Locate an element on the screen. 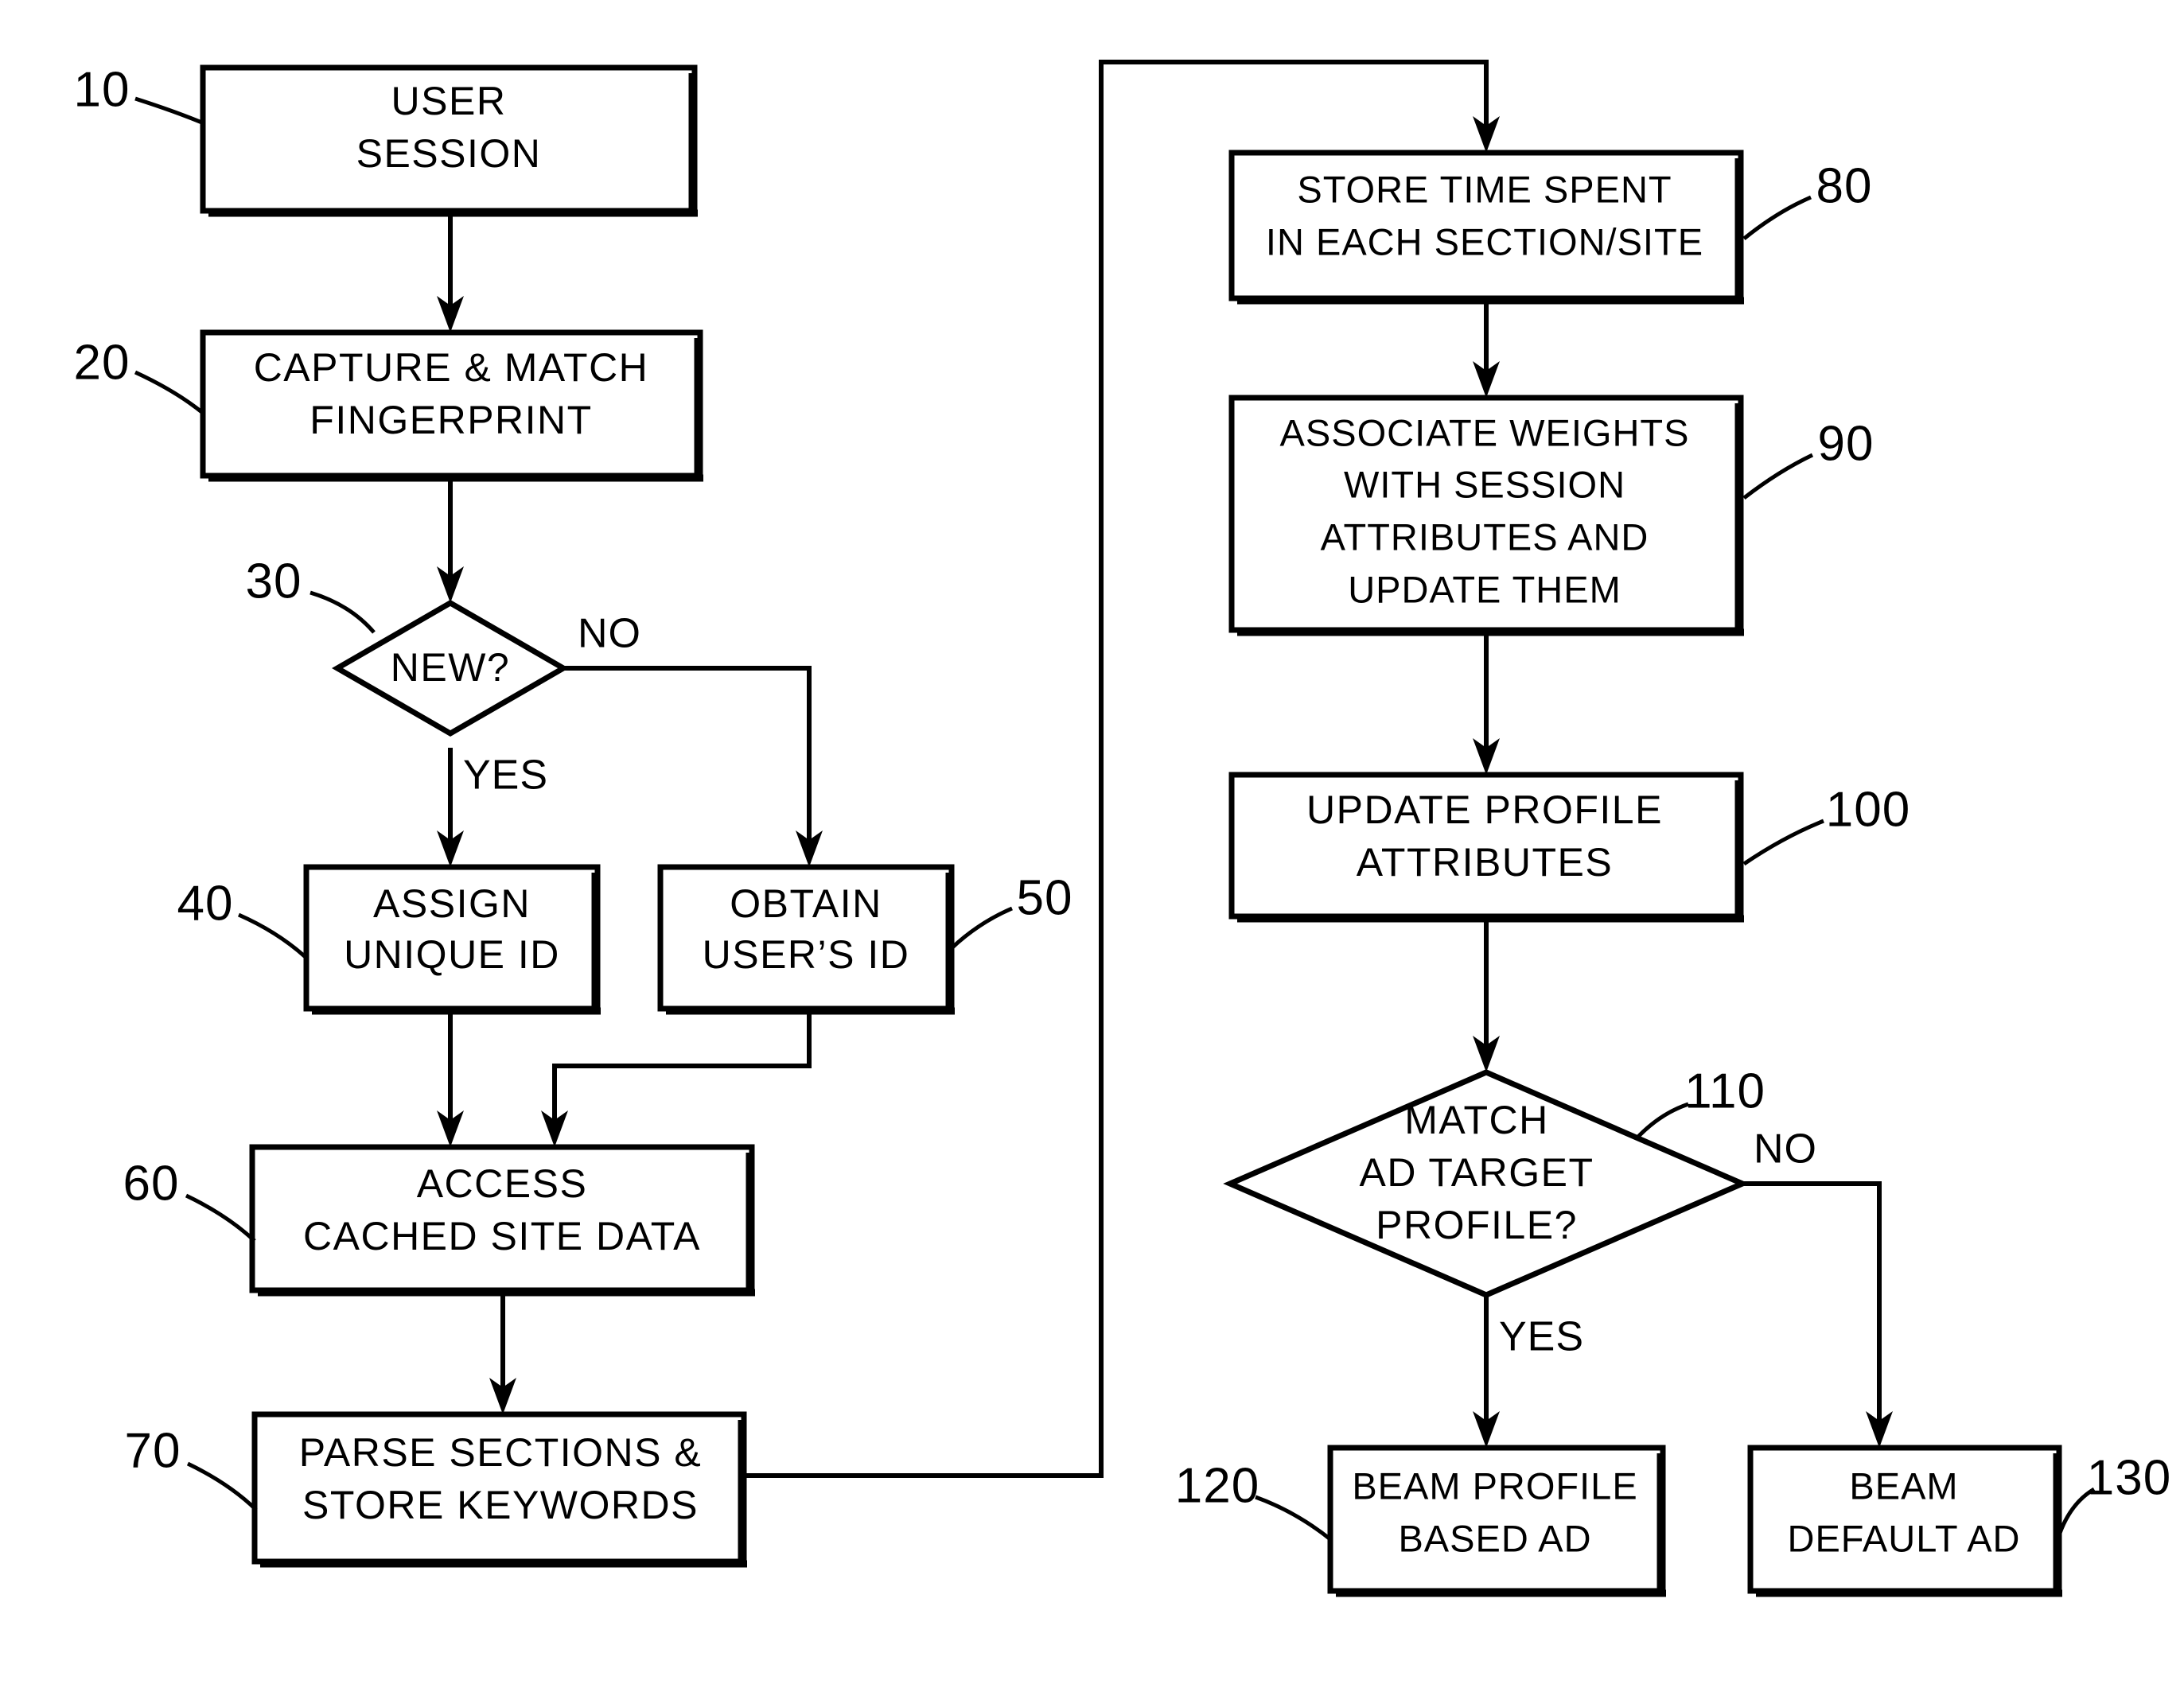  node-90-line-1: ASSOCIATE WEIGHTS is located at coordinates (1485, 432).